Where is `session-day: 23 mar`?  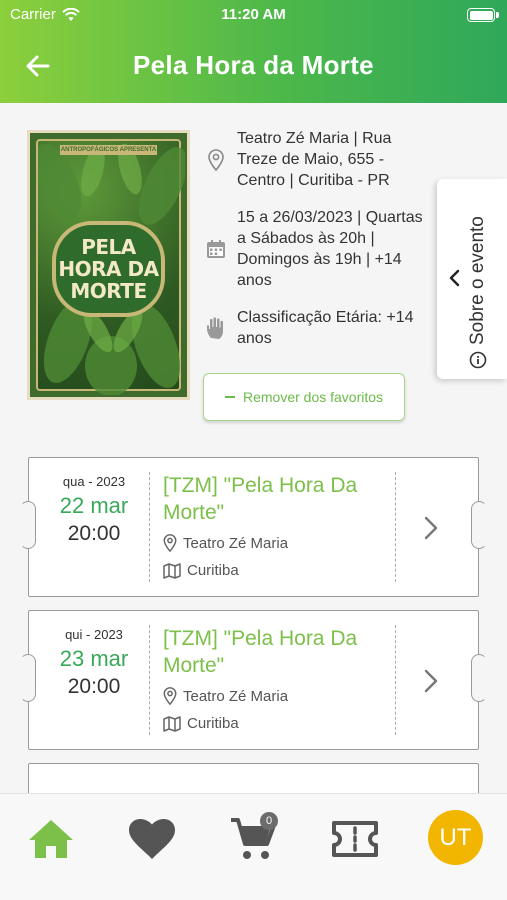 session-day: 23 mar is located at coordinates (94, 658).